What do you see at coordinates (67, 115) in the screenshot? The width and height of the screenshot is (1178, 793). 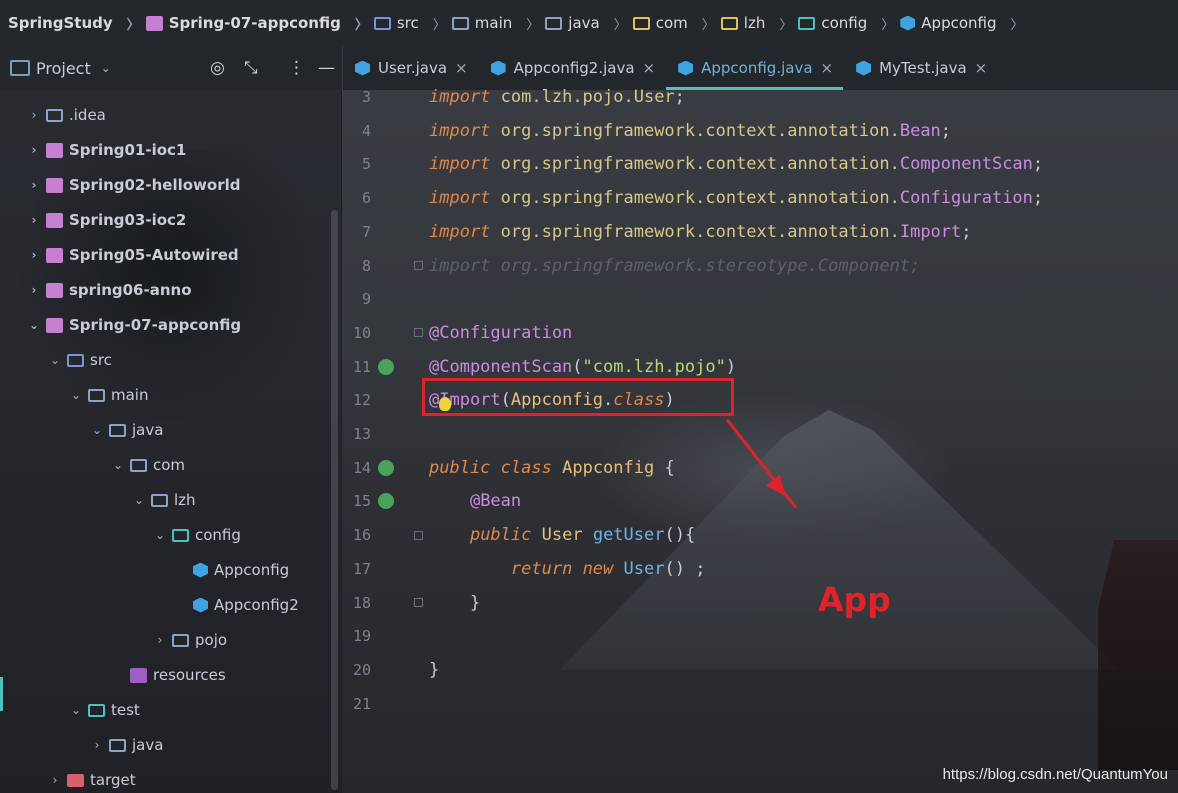 I see `tree-item: › .idea` at bounding box center [67, 115].